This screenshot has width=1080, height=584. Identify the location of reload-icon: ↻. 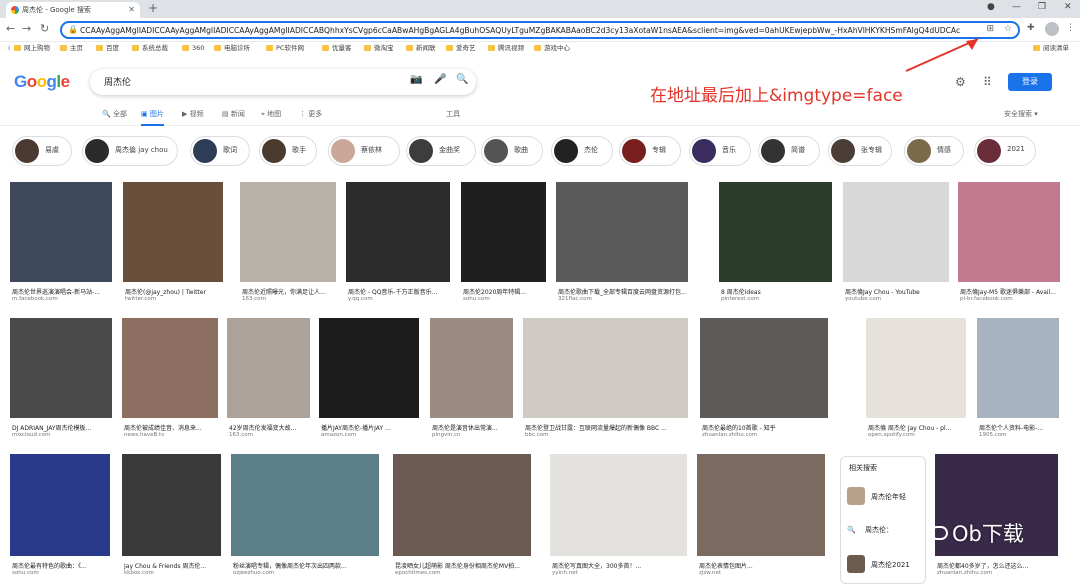
(44, 28).